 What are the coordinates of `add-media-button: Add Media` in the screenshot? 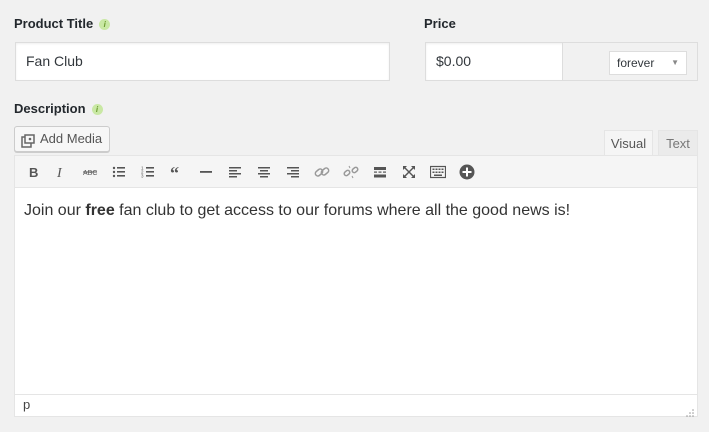 It's located at (62, 139).